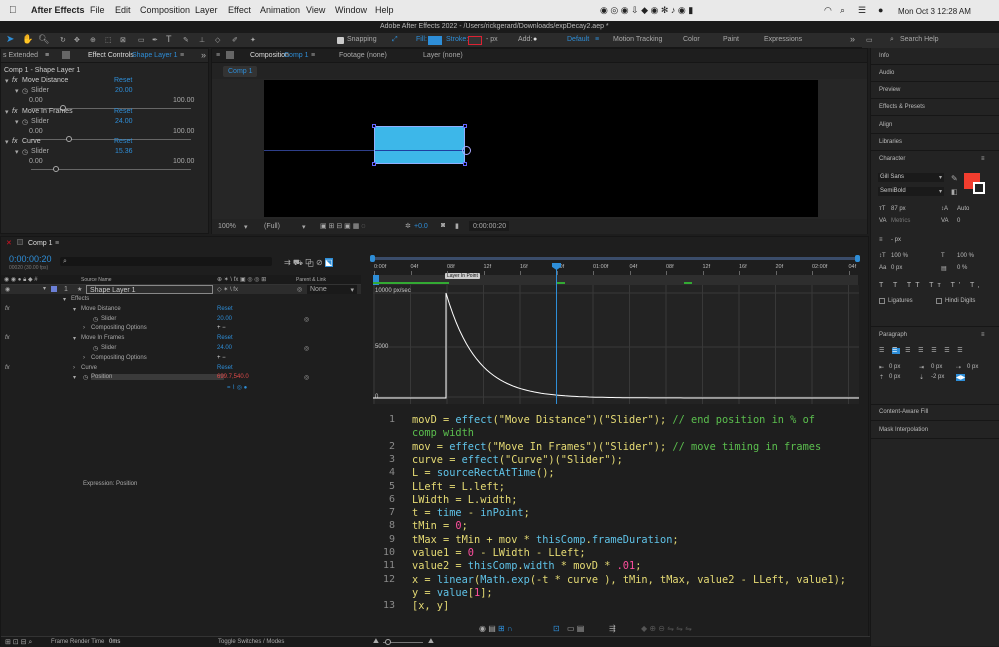 This screenshot has width=999, height=647. I want to click on comp-subtab: Comp 1, so click(240, 71).